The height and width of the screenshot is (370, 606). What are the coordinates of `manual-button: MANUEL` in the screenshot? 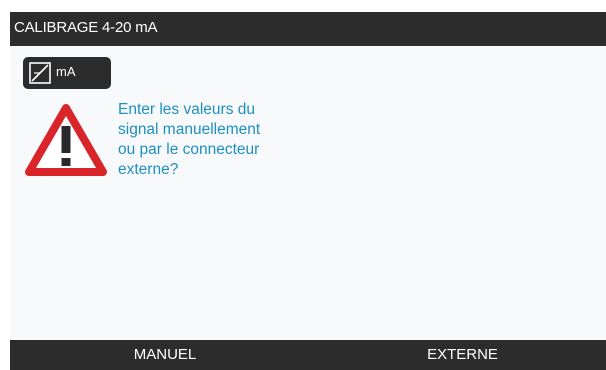 It's located at (165, 355).